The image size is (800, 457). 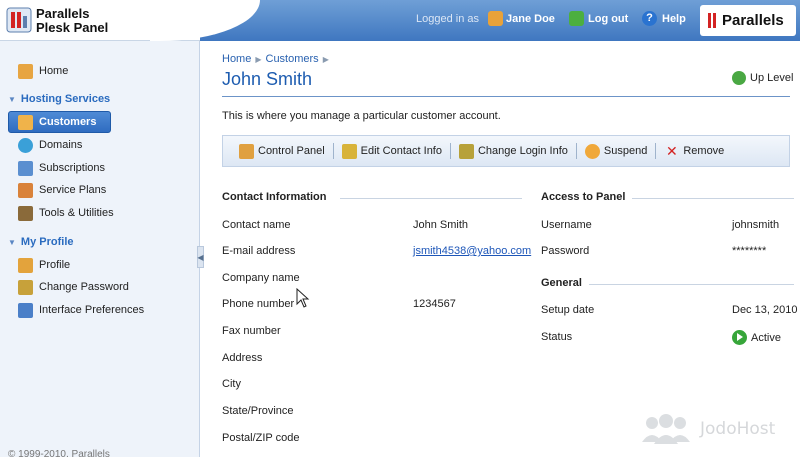 What do you see at coordinates (441, 225) in the screenshot?
I see `contact-name-value: John Smith` at bounding box center [441, 225].